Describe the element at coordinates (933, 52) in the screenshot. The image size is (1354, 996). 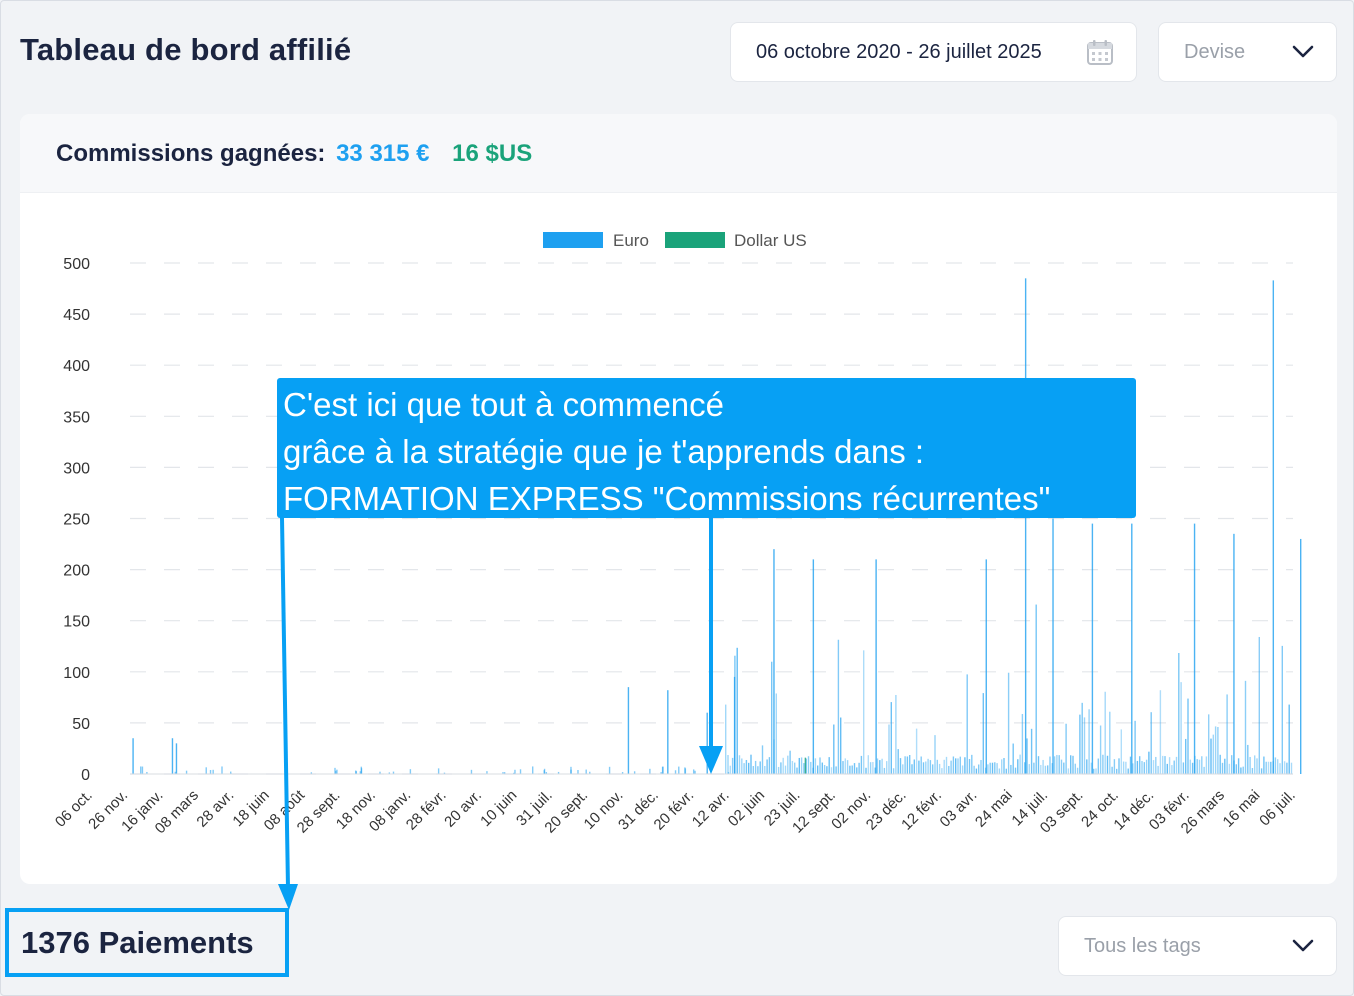
I see `date-range-picker: 06 octobre 2020 - 26 juillet 2025` at that location.